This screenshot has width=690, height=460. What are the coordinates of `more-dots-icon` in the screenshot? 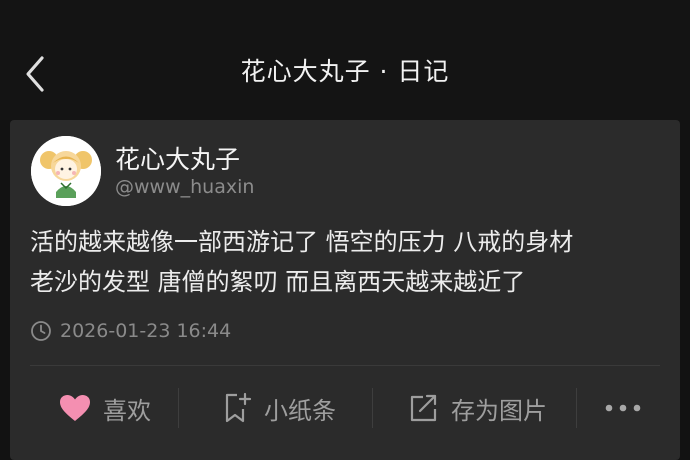 It's located at (623, 408).